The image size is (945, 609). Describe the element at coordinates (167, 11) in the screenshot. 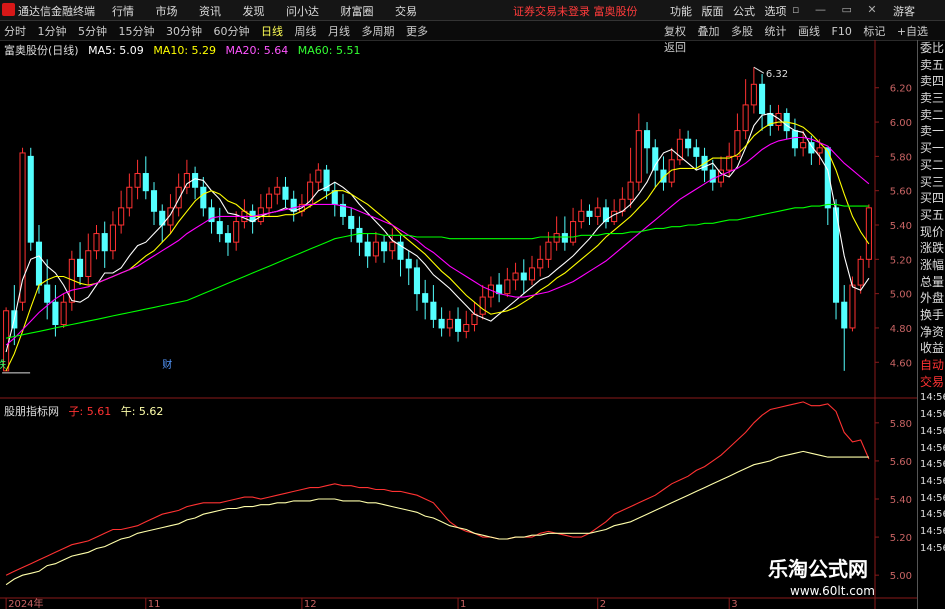

I see `menu-item-shichang: 市场` at that location.